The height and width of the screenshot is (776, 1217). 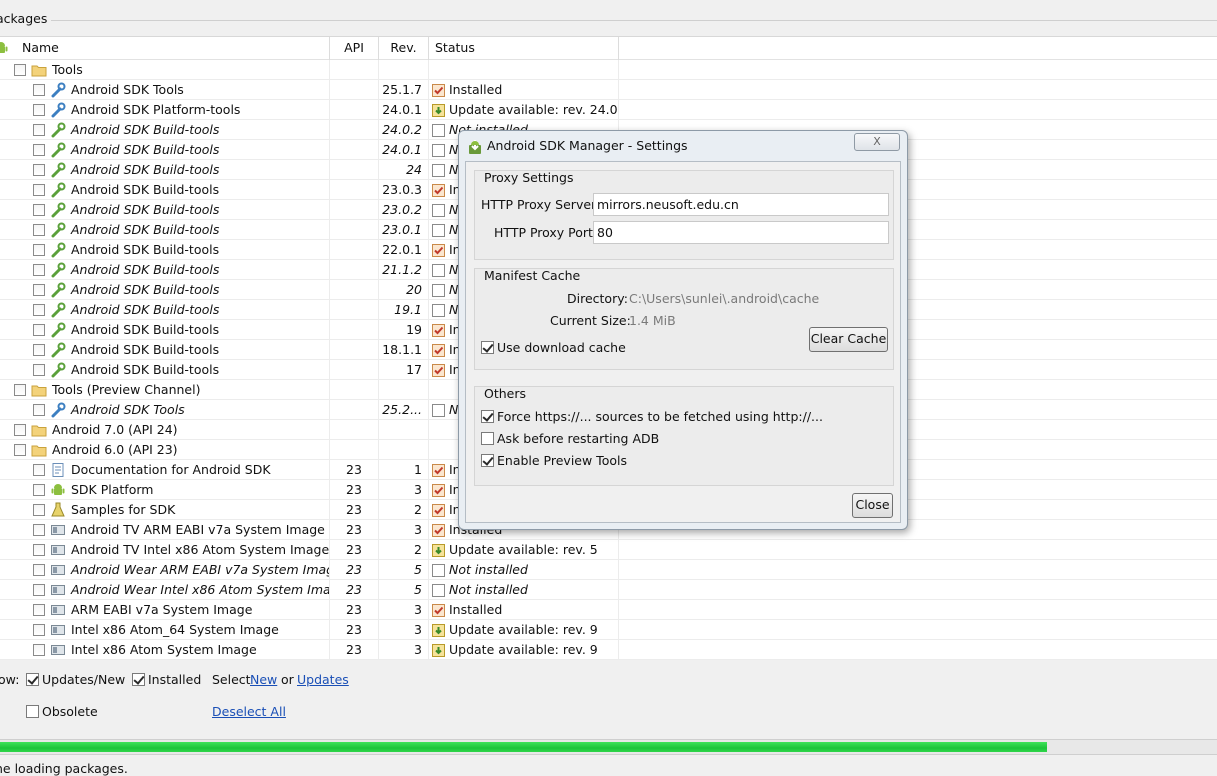 What do you see at coordinates (554, 460) in the screenshot?
I see `enable-preview-tools-checkbox: Enable Preview Tools` at bounding box center [554, 460].